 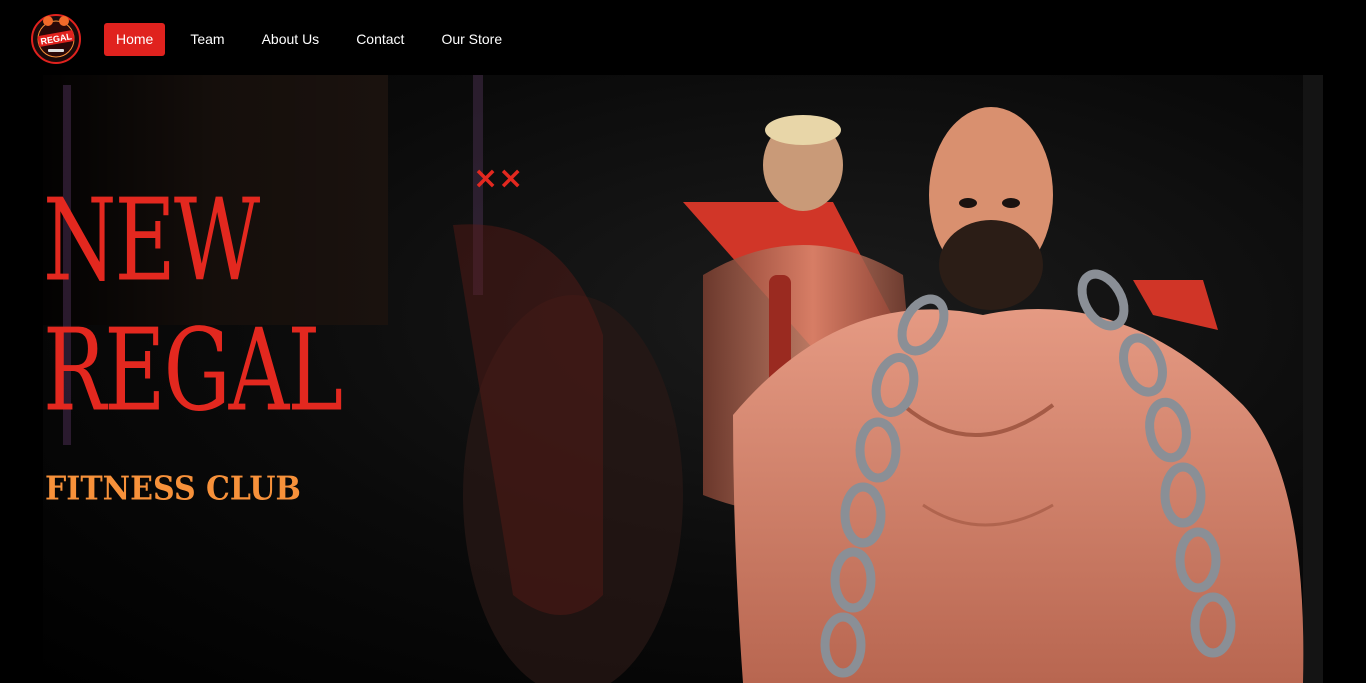 What do you see at coordinates (471, 39) in the screenshot?
I see `nav-our-store: Our Store` at bounding box center [471, 39].